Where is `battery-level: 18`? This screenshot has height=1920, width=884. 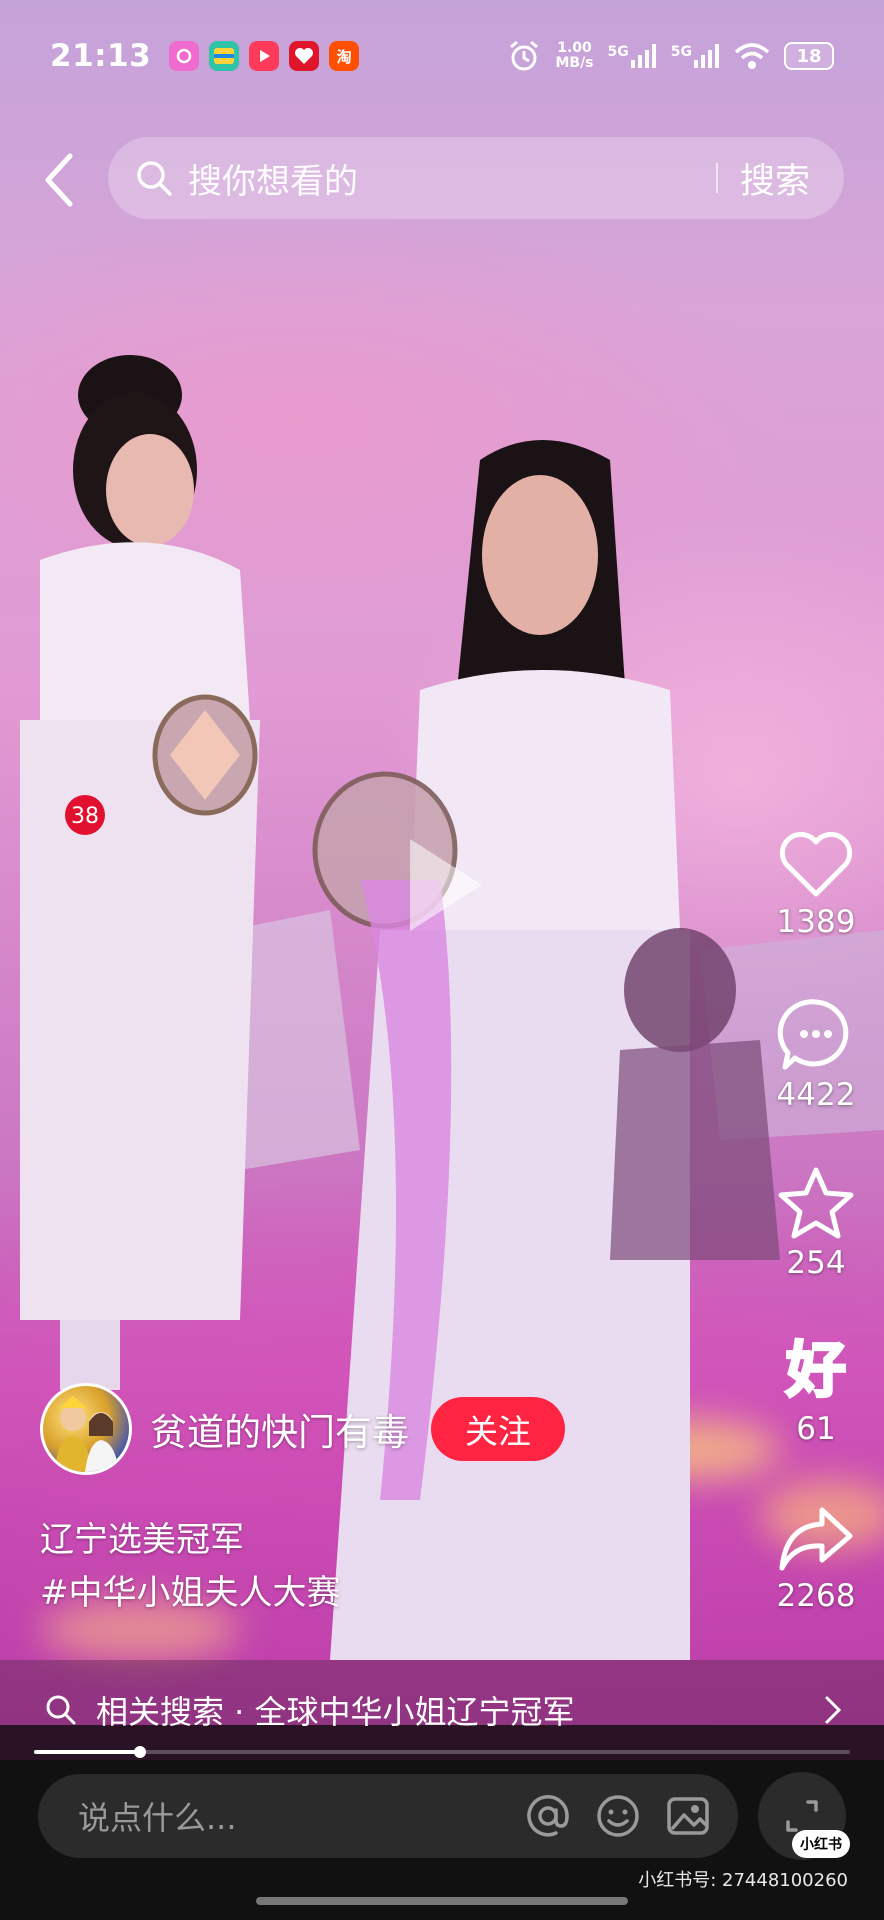
battery-level: 18 is located at coordinates (809, 56).